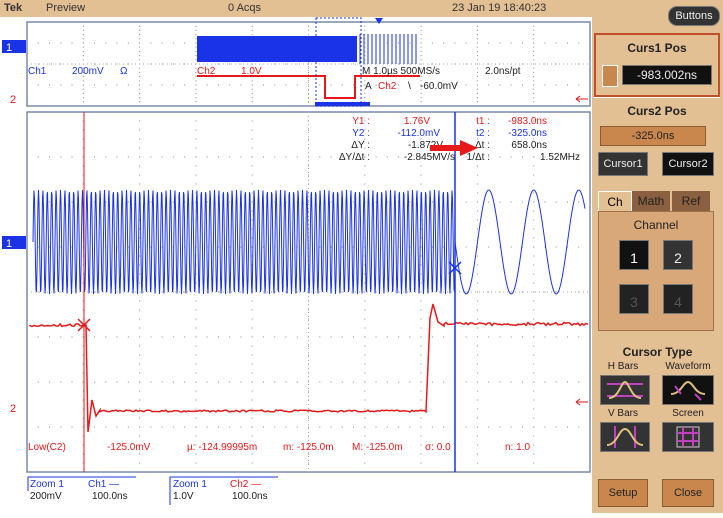 The height and width of the screenshot is (518, 723). What do you see at coordinates (13, 409) in the screenshot?
I see `ch2-main-marker-label: 2` at bounding box center [13, 409].